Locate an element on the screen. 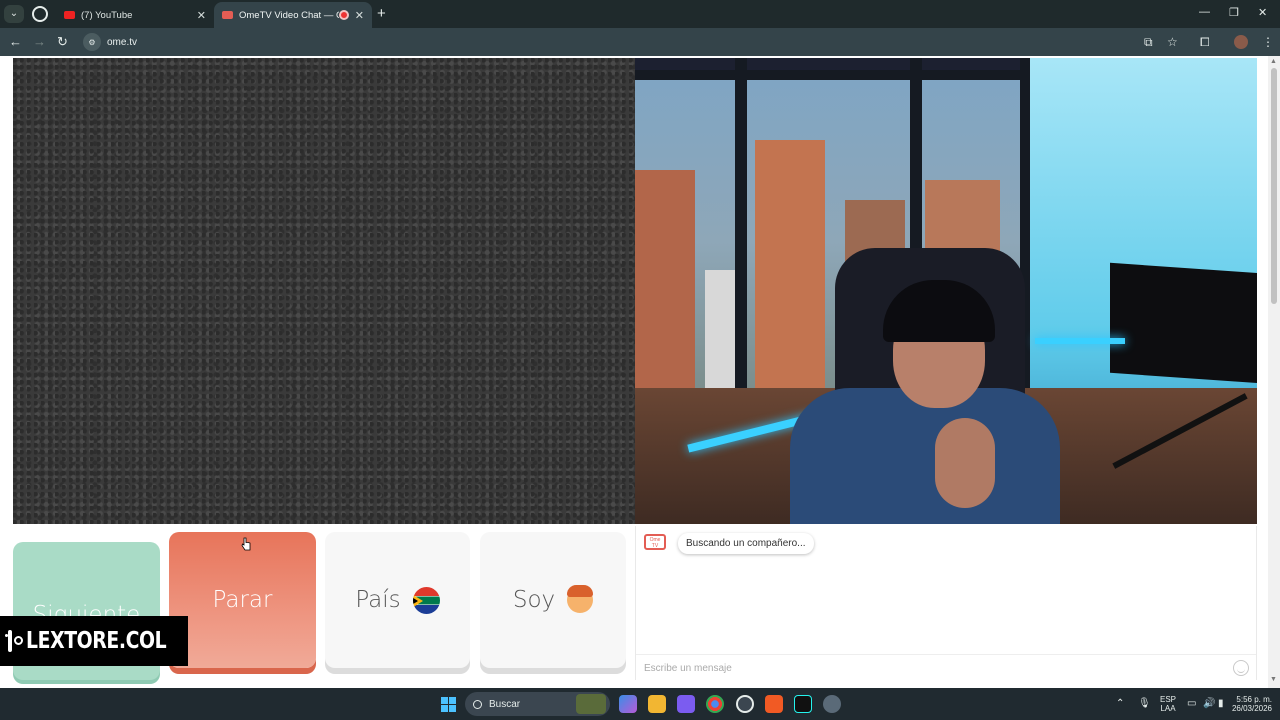 Image resolution: width=1280 pixels, height=720 pixels. tab-title: OmeTV Video Chat — Ome is located at coordinates (289, 15).